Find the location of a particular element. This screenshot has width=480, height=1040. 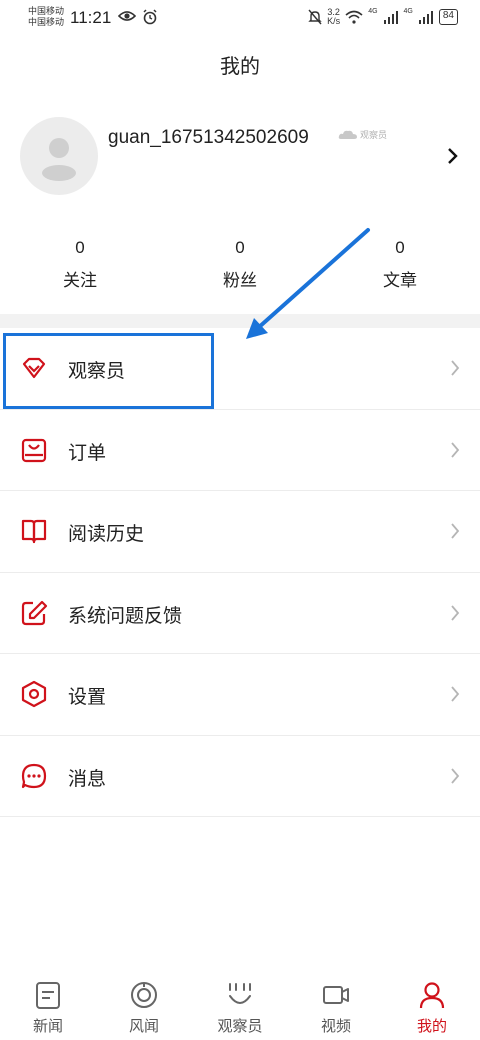

menu-item-label: 设置 is located at coordinates (87, 697).